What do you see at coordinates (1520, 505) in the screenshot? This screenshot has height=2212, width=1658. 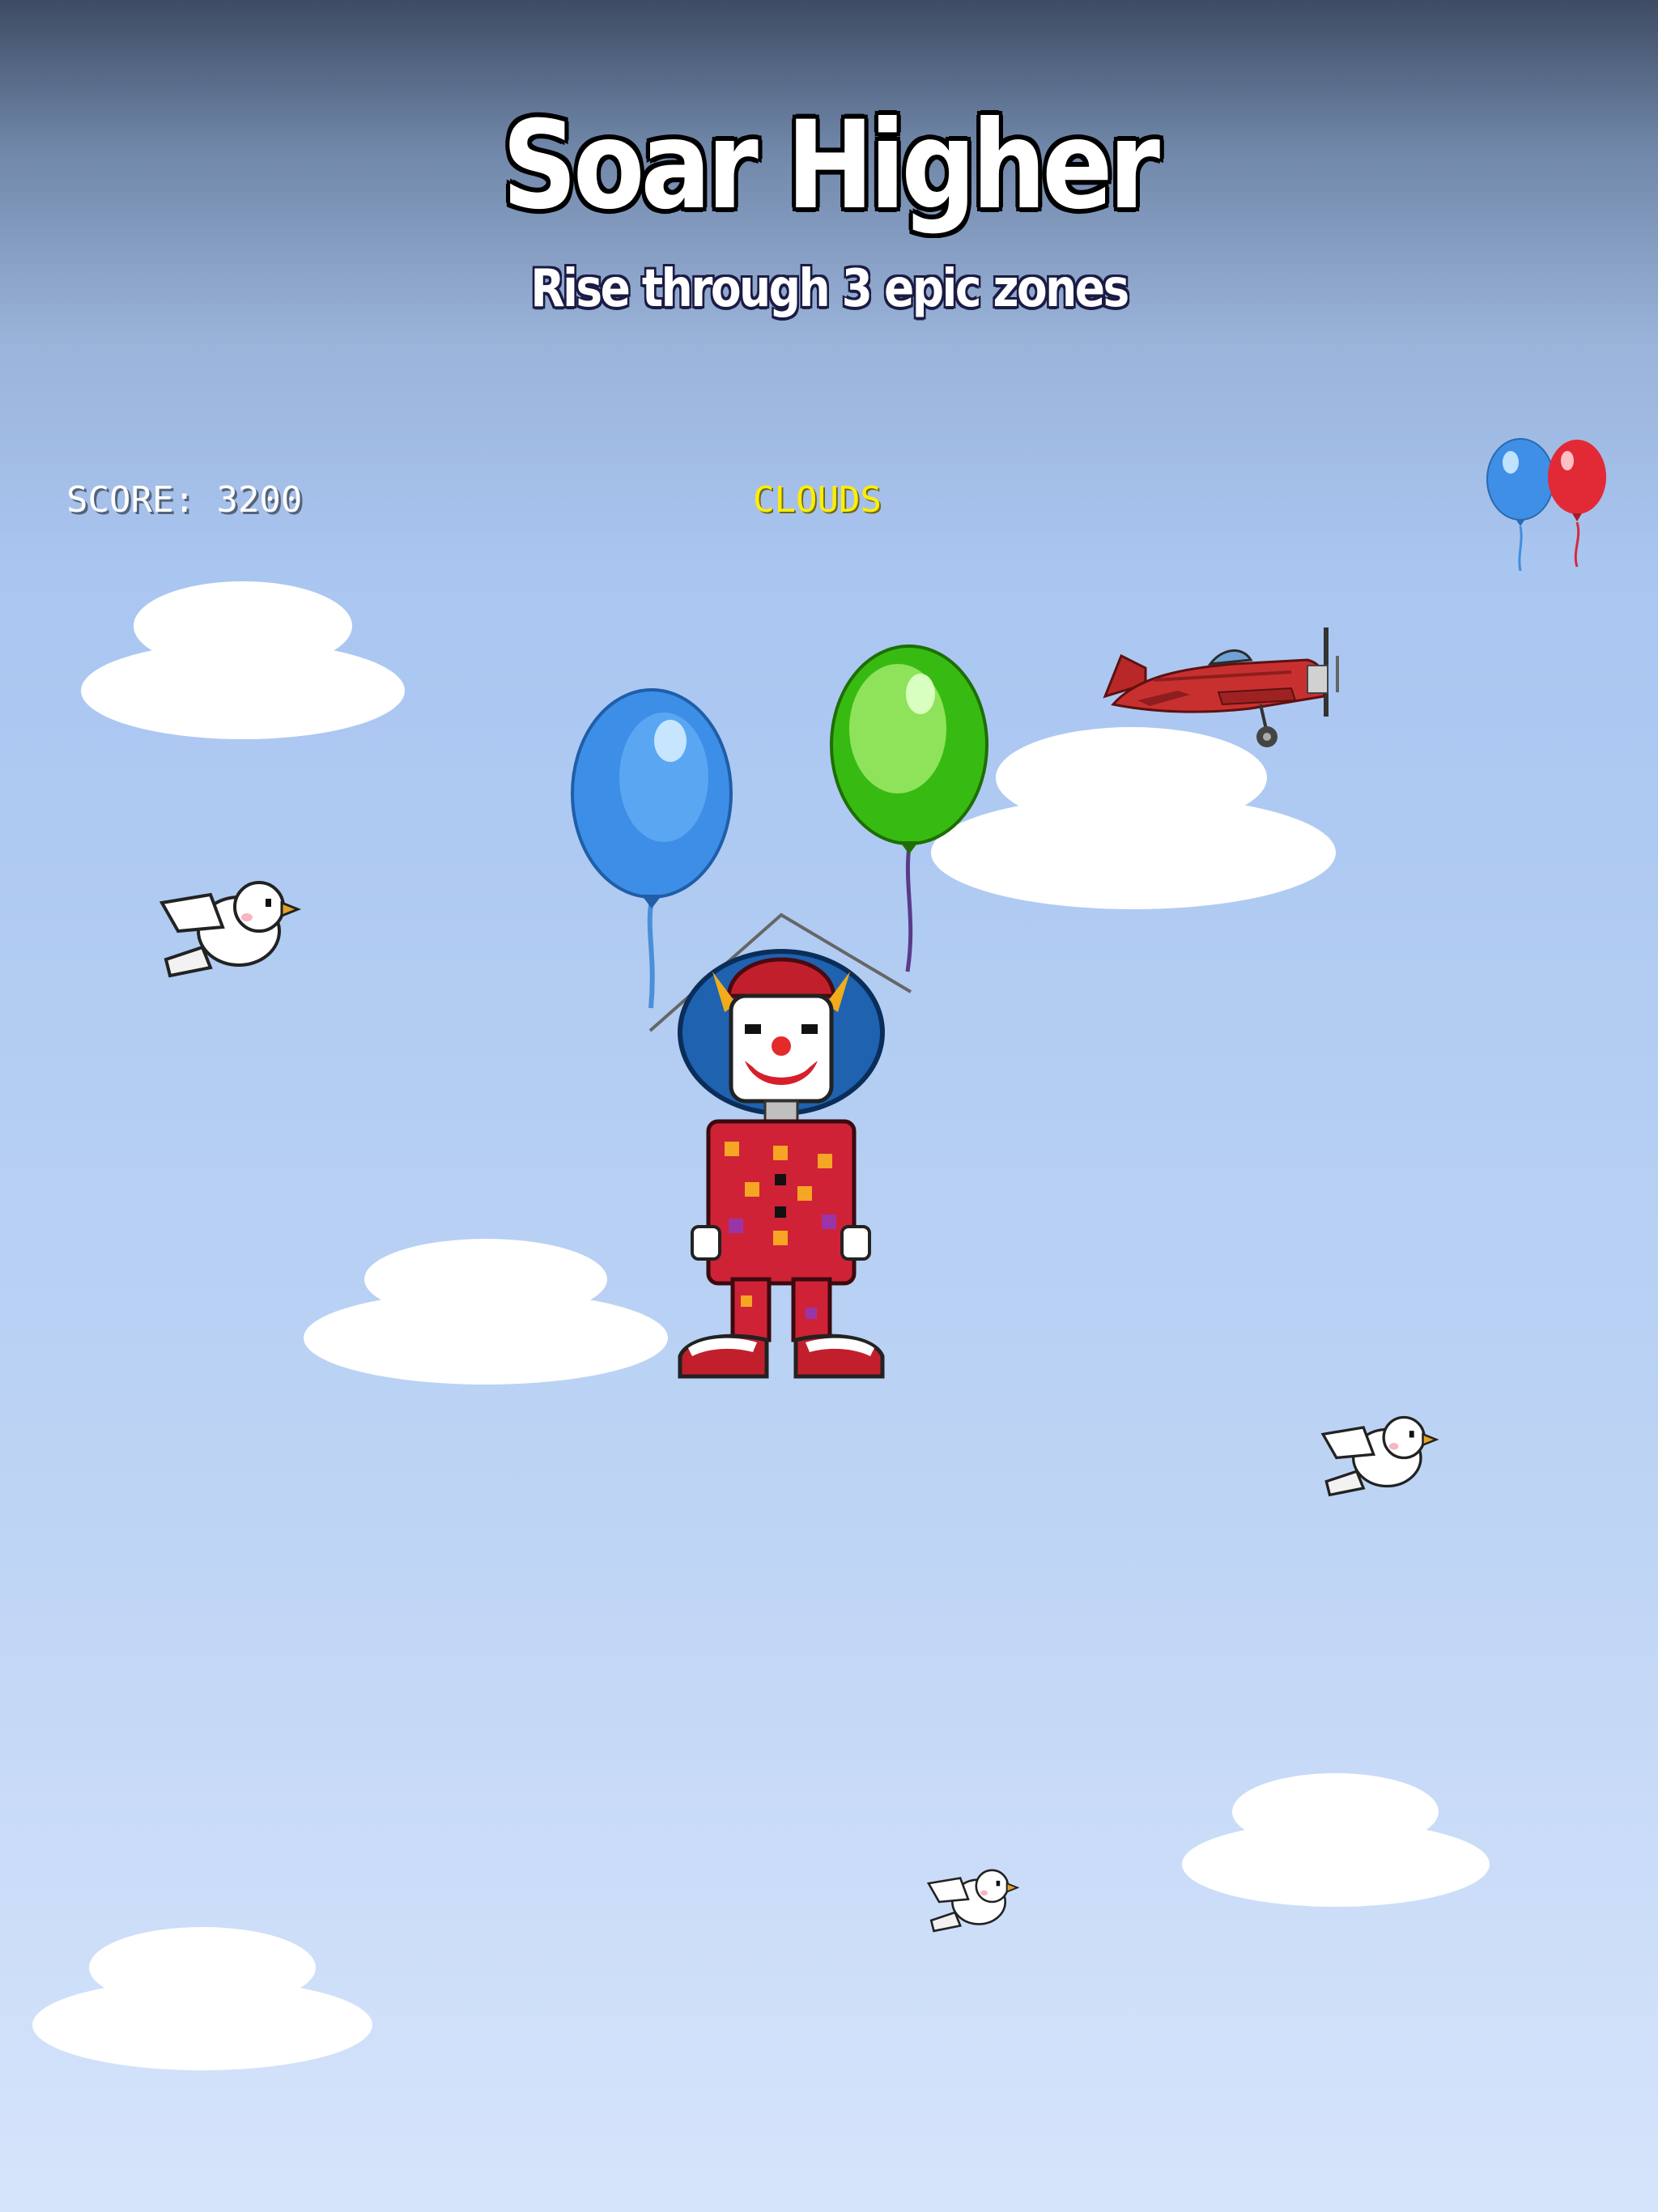 I see `life-balloon-blue-icon` at bounding box center [1520, 505].